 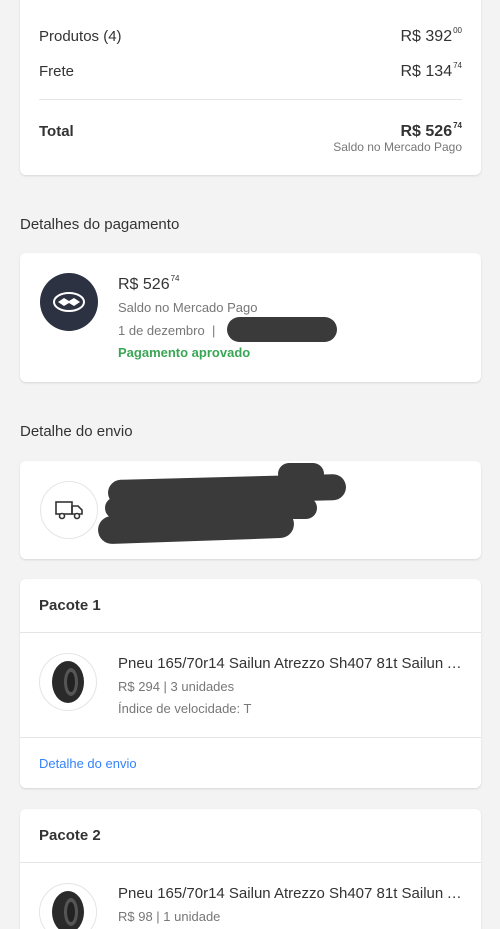 What do you see at coordinates (56, 131) in the screenshot?
I see `total-label: Total` at bounding box center [56, 131].